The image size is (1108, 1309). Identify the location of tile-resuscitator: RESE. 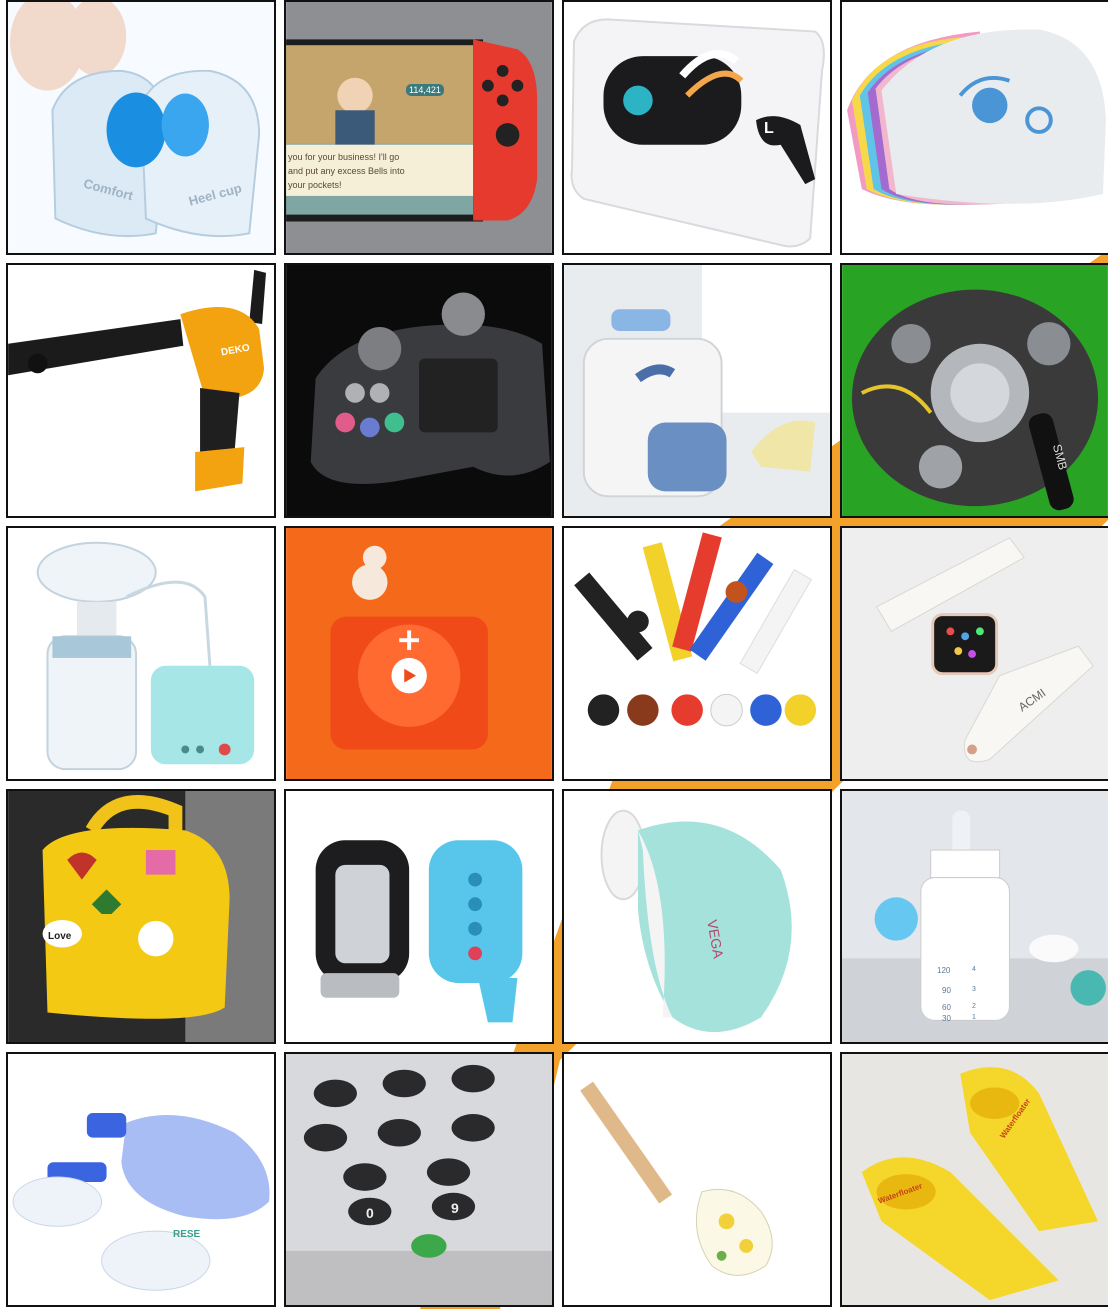
(141, 1179).